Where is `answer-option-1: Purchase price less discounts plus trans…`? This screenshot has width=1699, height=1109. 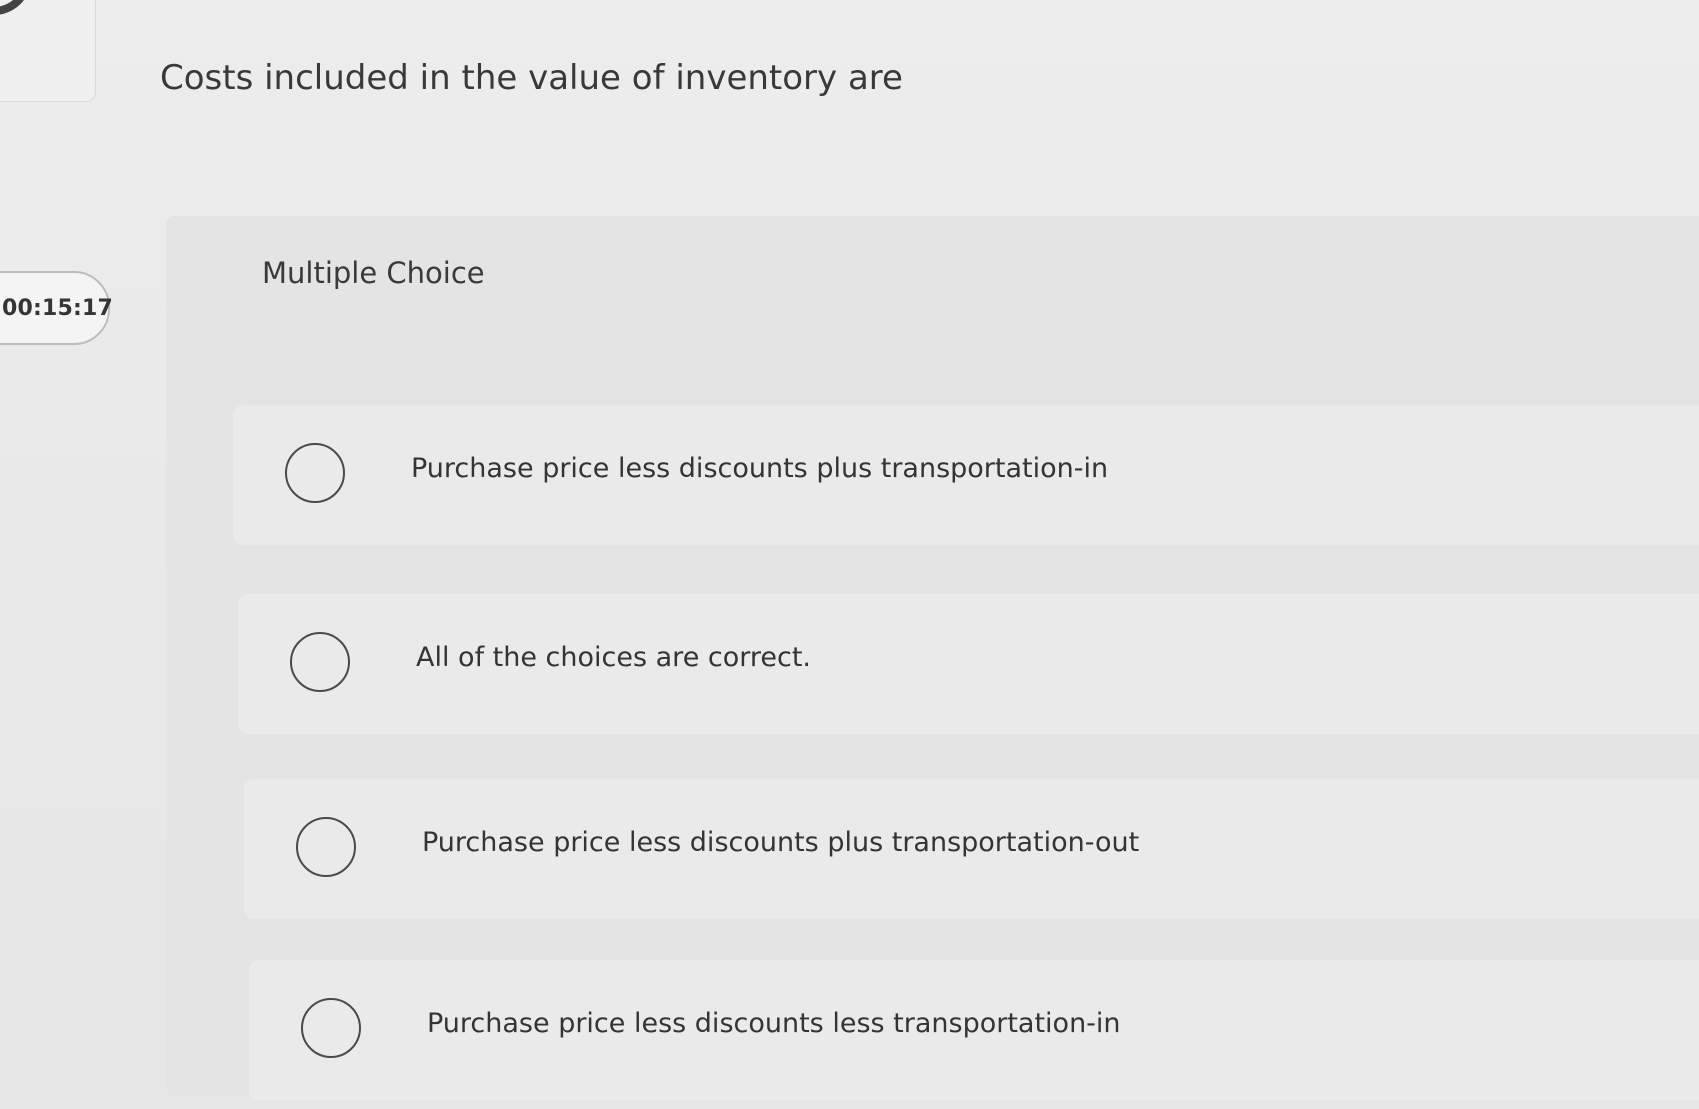 answer-option-1: Purchase price less discounts plus trans… is located at coordinates (966, 475).